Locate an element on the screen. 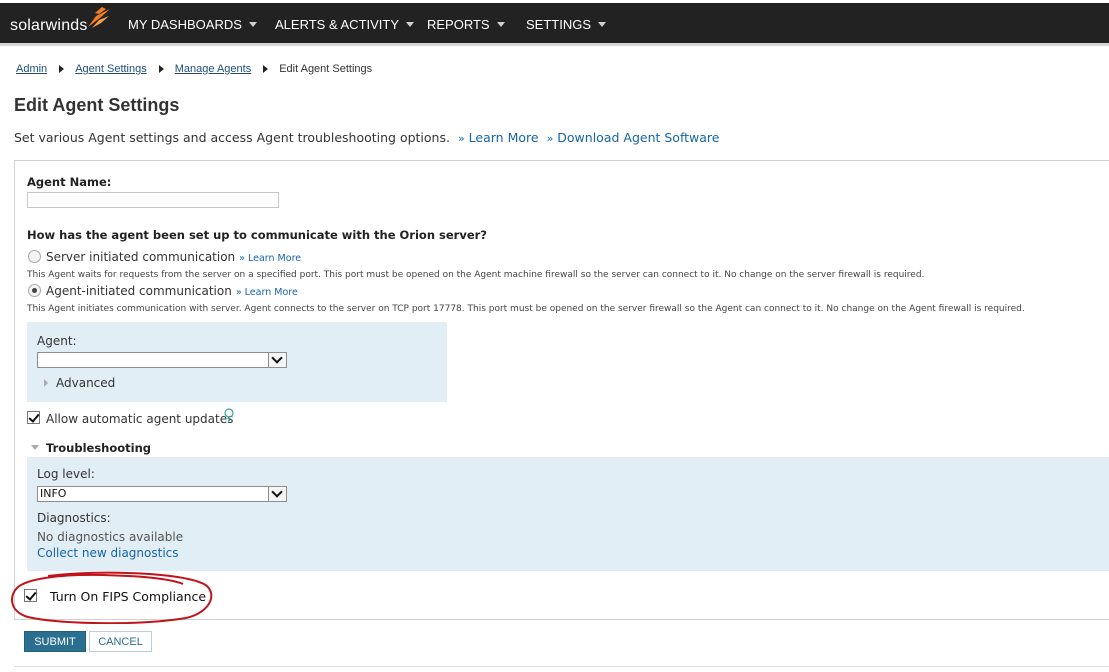 This screenshot has width=1109, height=672. divider is located at coordinates (561, 666).